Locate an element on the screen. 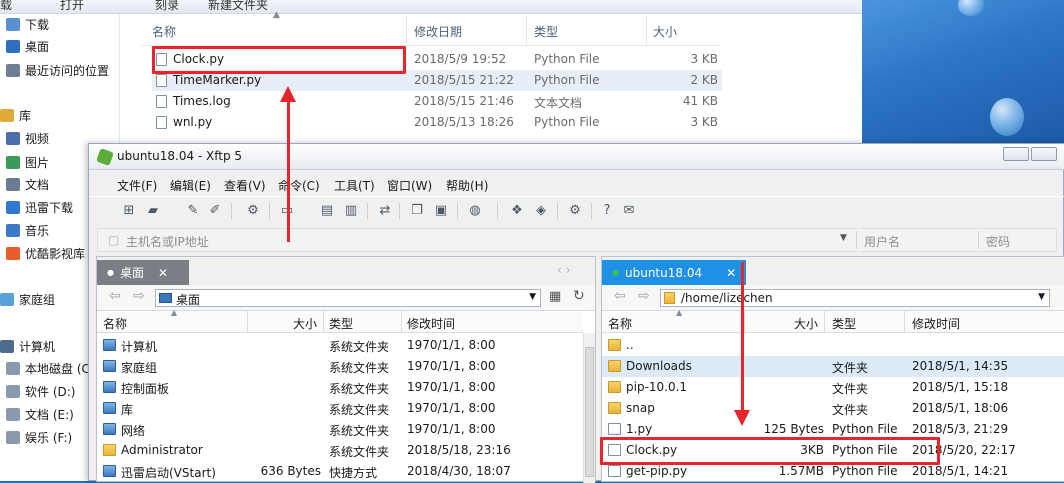 The image size is (1064, 483). sidebar-item: 下载 is located at coordinates (27, 24).